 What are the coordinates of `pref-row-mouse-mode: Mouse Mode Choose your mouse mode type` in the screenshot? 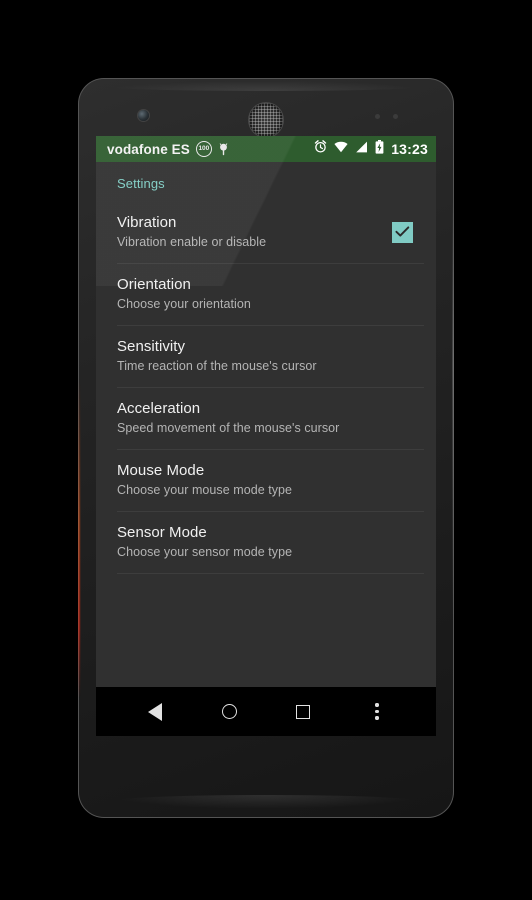 It's located at (266, 480).